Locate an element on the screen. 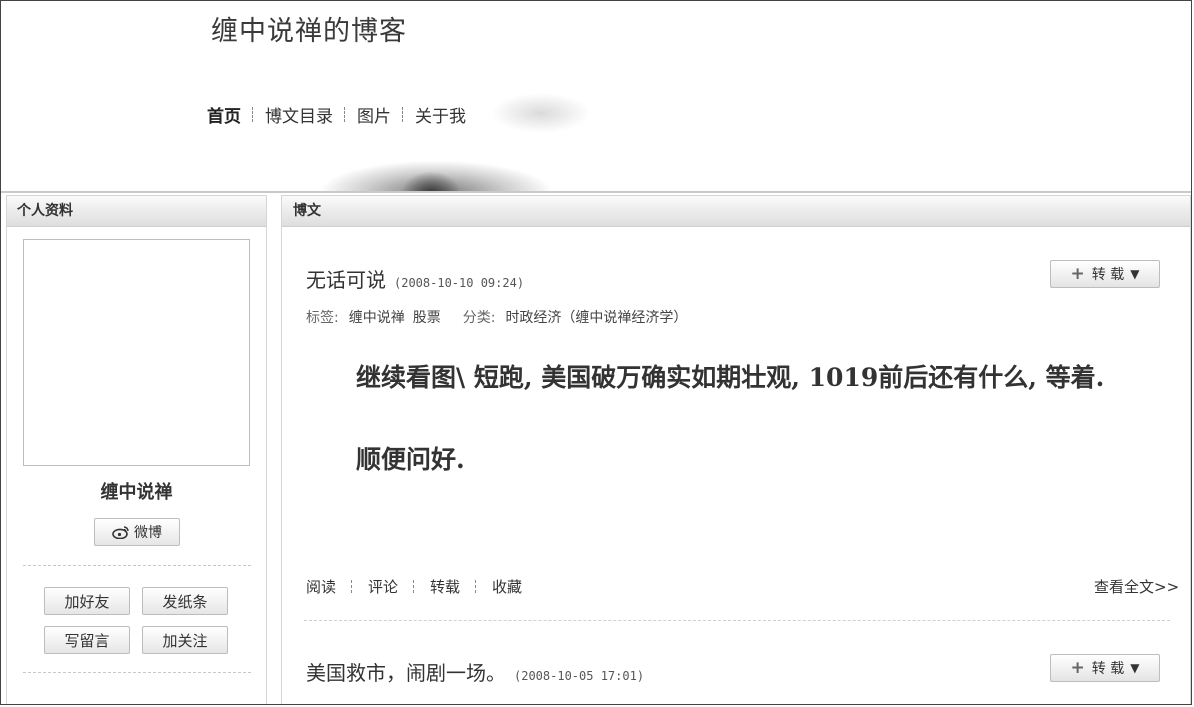  send-note-button: 发纸条 is located at coordinates (185, 601).